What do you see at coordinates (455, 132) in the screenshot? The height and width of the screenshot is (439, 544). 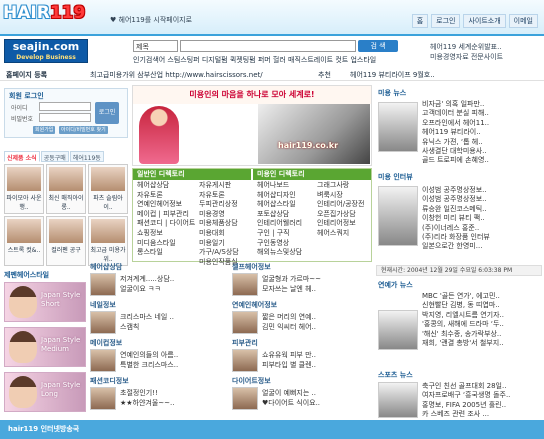 I see `news-link: 헤어119 뷰티라이..` at bounding box center [455, 132].